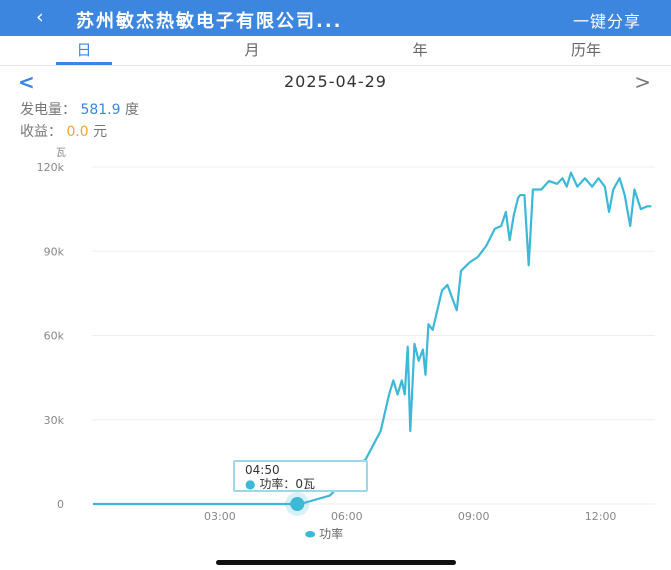  Describe the element at coordinates (262, 470) in the screenshot. I see `tooltip-time: 04:50` at that location.